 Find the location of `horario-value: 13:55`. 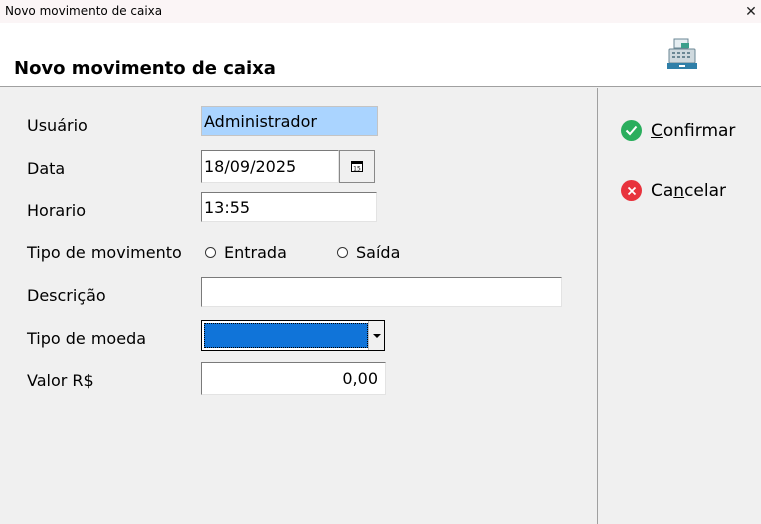

horario-value: 13:55 is located at coordinates (227, 207).